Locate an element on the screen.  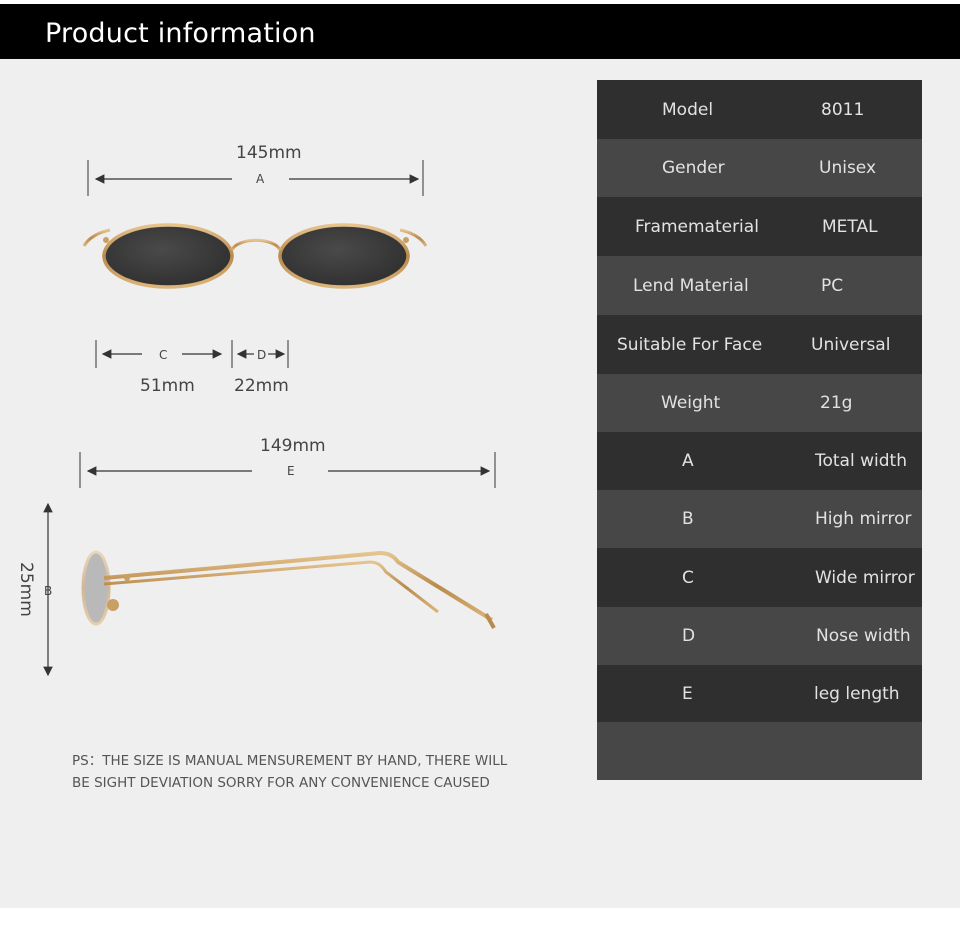
dimension-e-value: 149mm is located at coordinates (293, 446).